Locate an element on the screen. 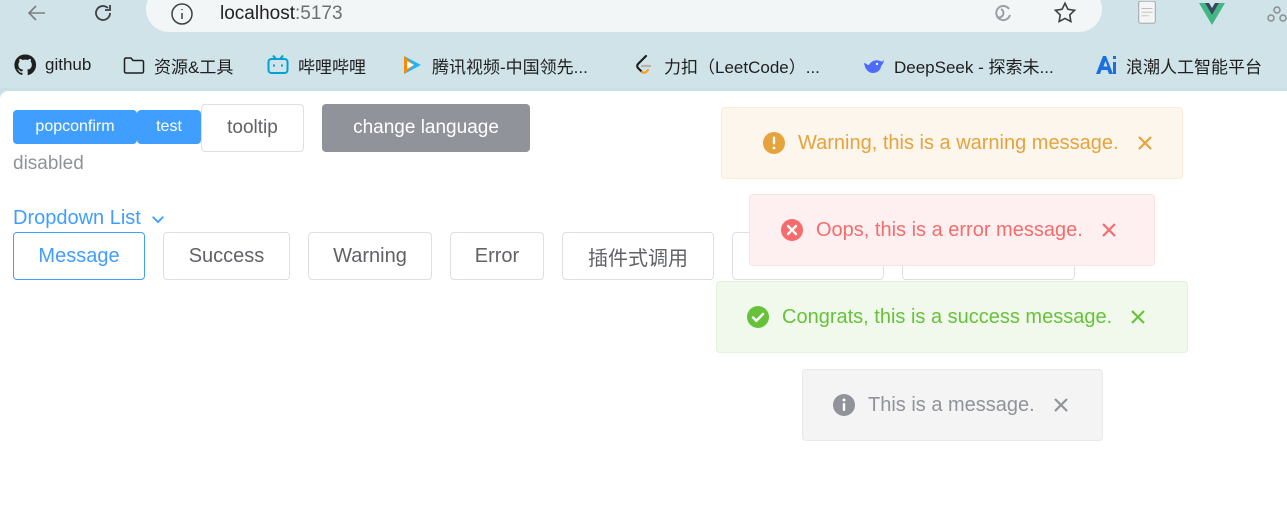 Image resolution: width=1287 pixels, height=527 pixels. dropdown-trigger: Dropdown List is located at coordinates (90, 218).